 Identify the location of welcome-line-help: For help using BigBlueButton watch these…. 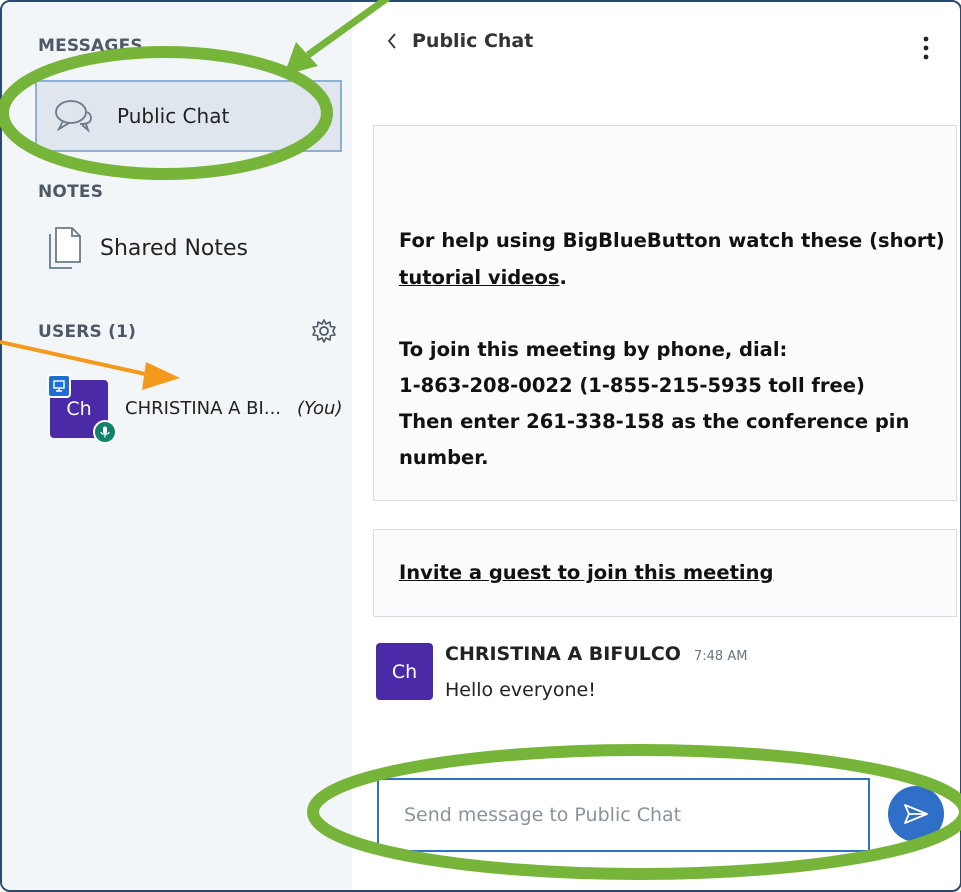
(672, 240).